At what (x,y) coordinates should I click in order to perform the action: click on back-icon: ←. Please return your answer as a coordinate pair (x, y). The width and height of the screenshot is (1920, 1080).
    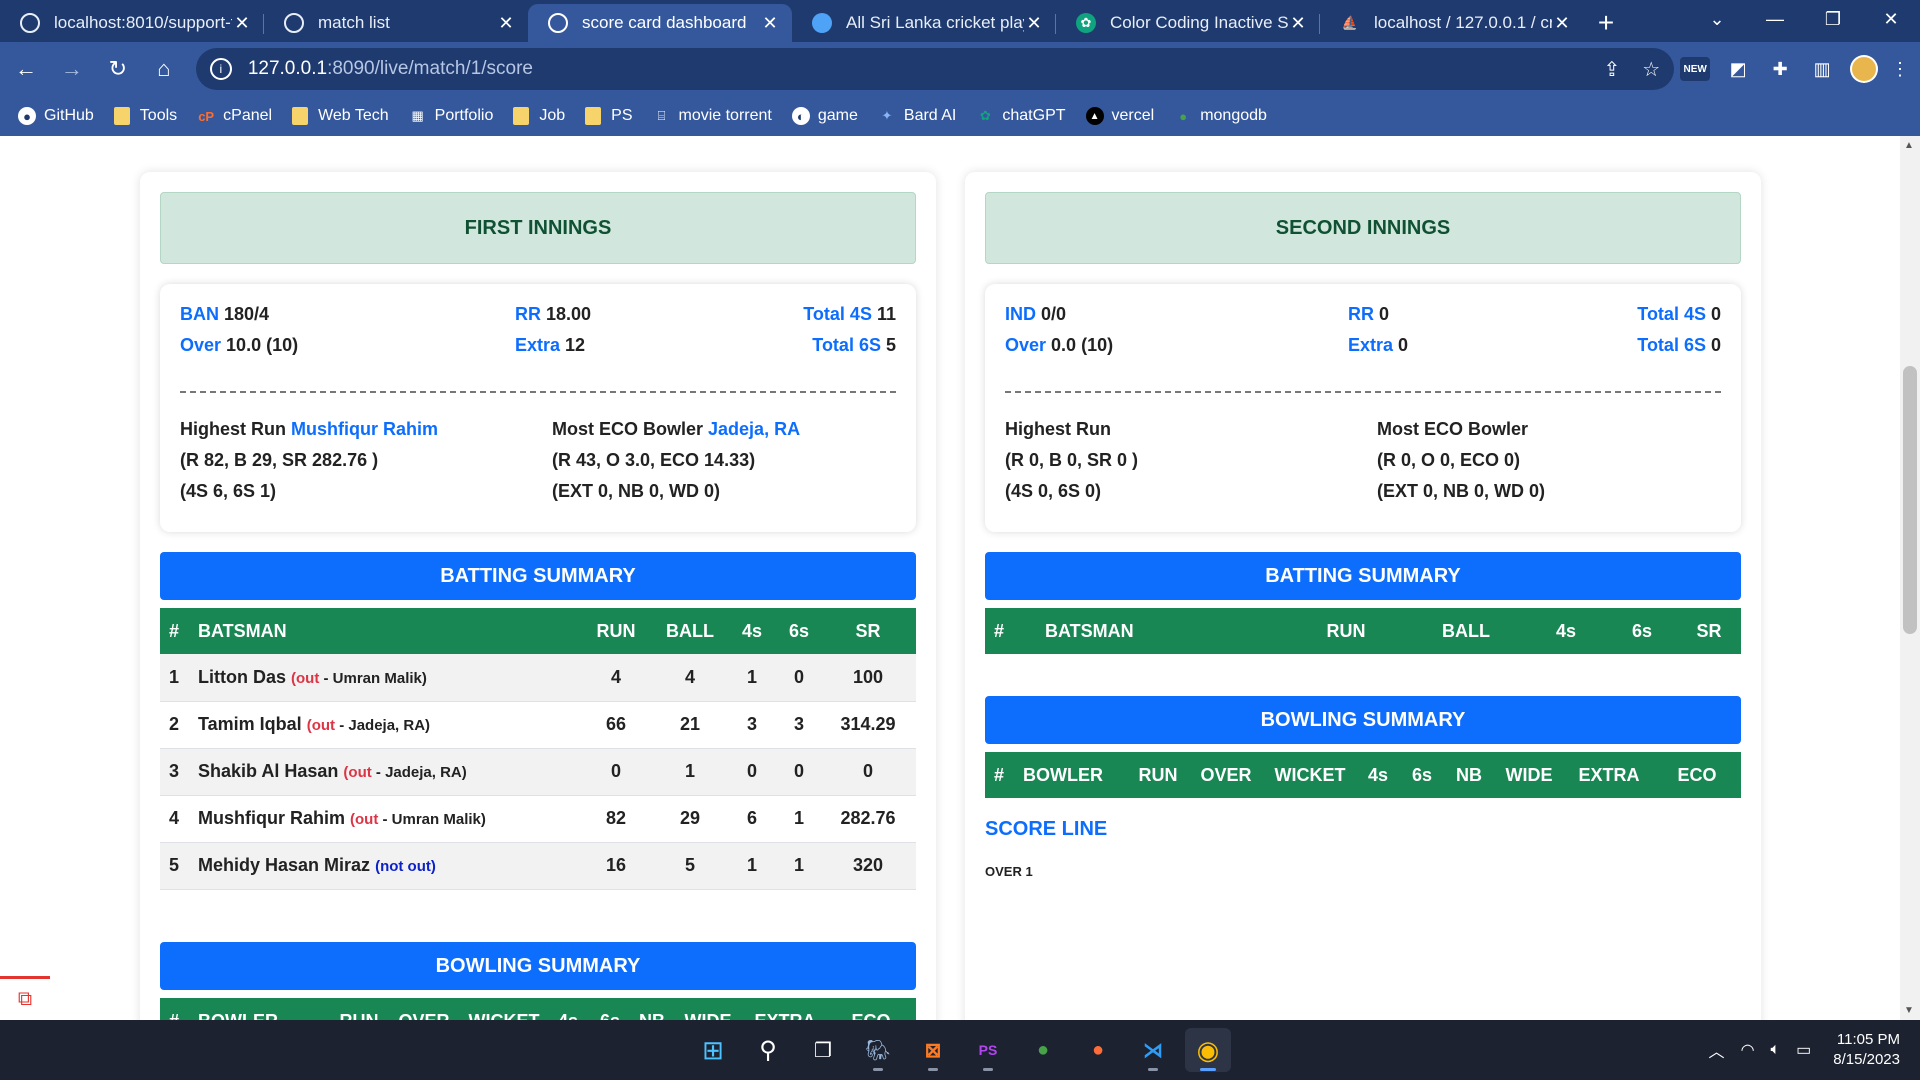
    Looking at the image, I should click on (26, 69).